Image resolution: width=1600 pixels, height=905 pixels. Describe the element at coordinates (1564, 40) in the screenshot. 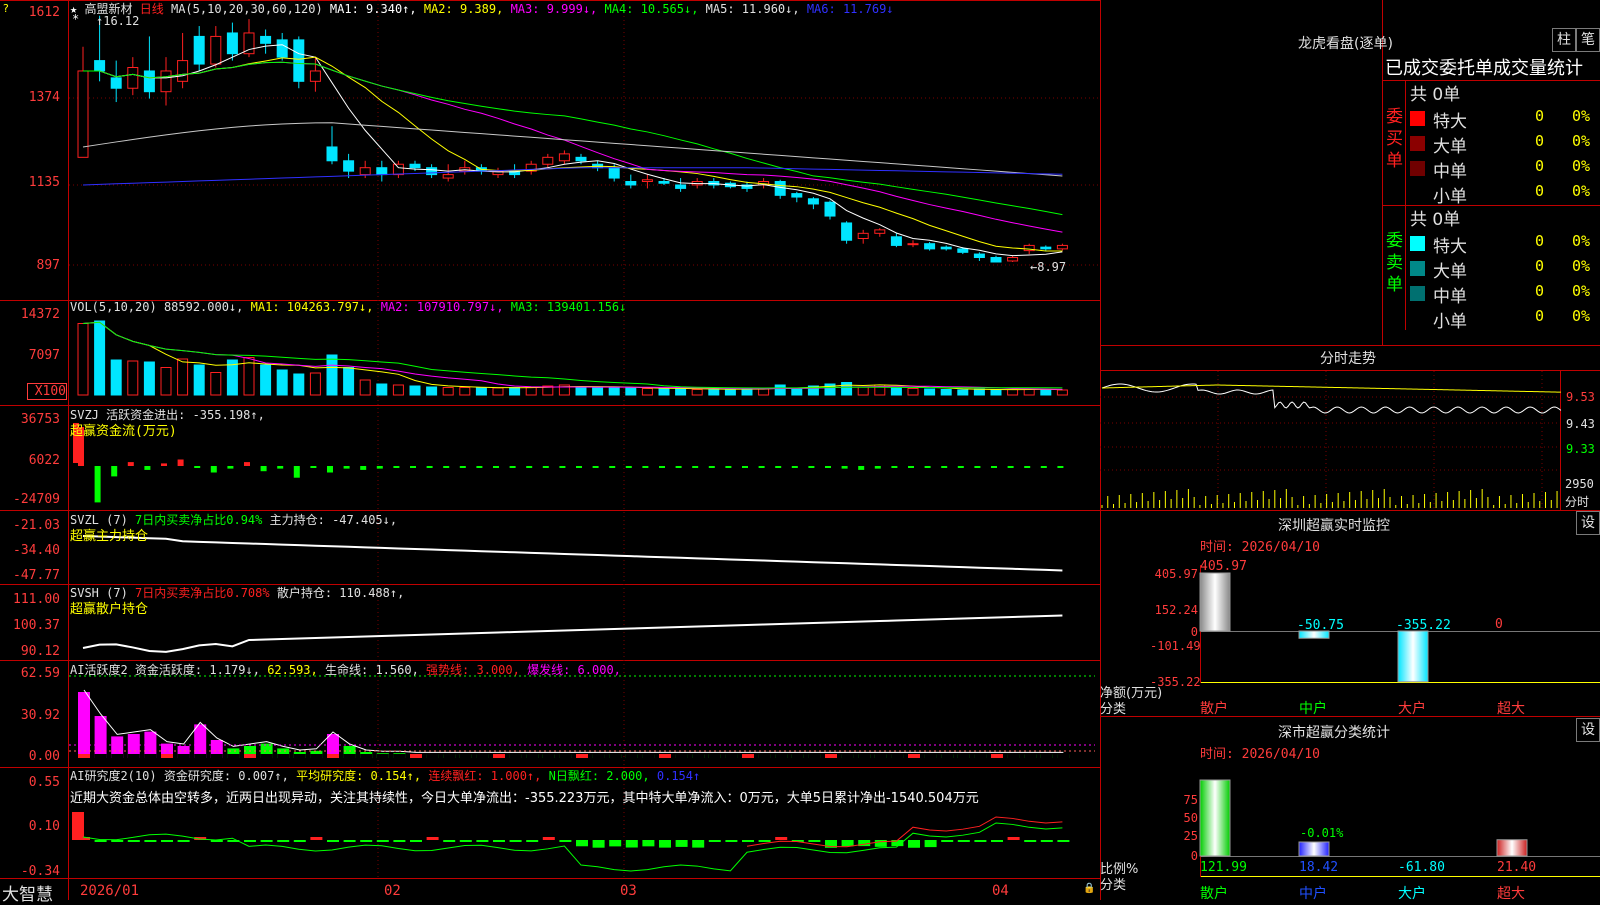

I see `bar-mode-button: 柱` at that location.